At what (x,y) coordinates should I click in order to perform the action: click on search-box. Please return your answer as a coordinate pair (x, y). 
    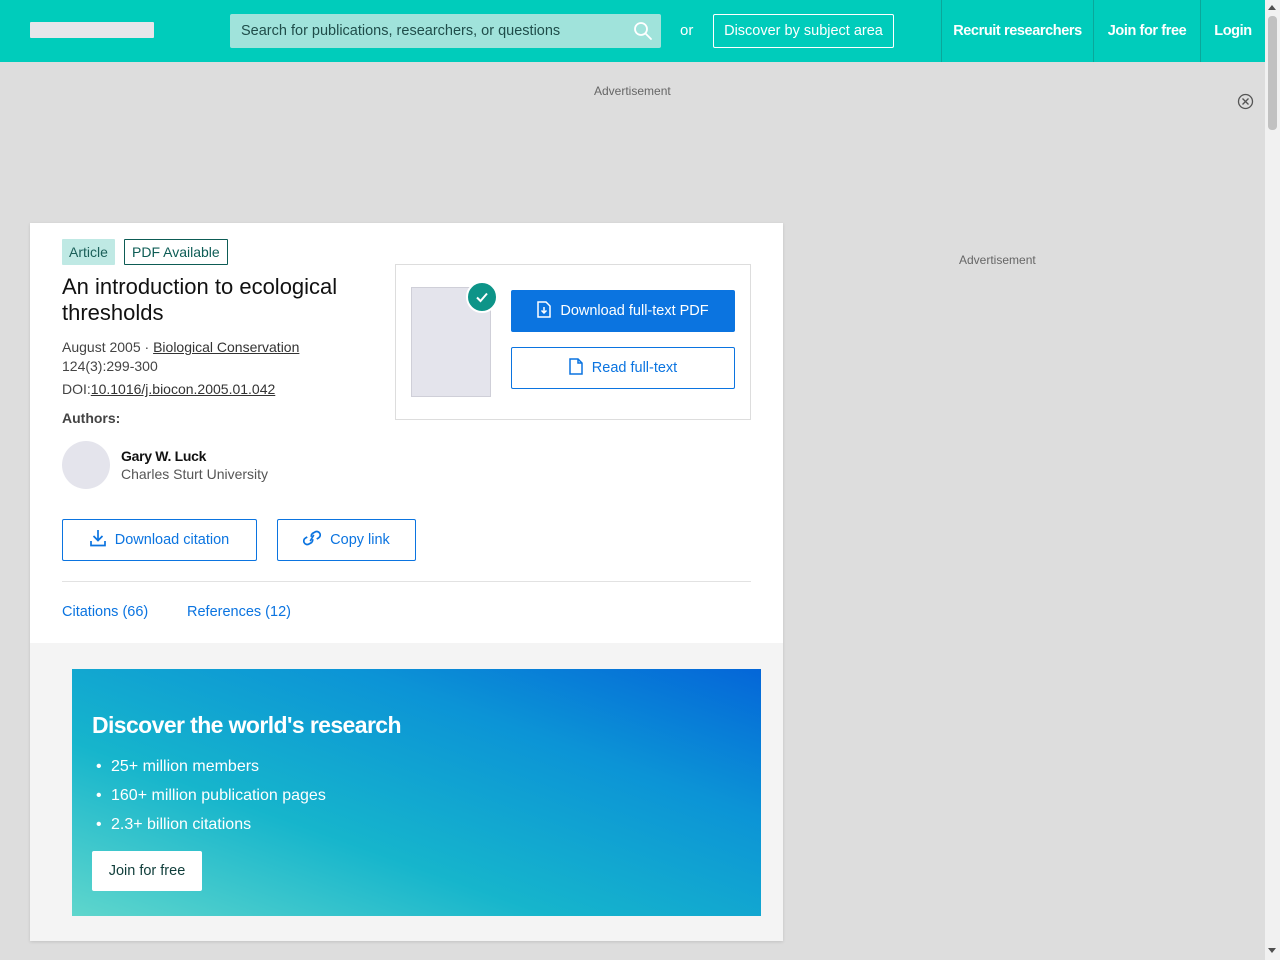
    Looking at the image, I should click on (445, 31).